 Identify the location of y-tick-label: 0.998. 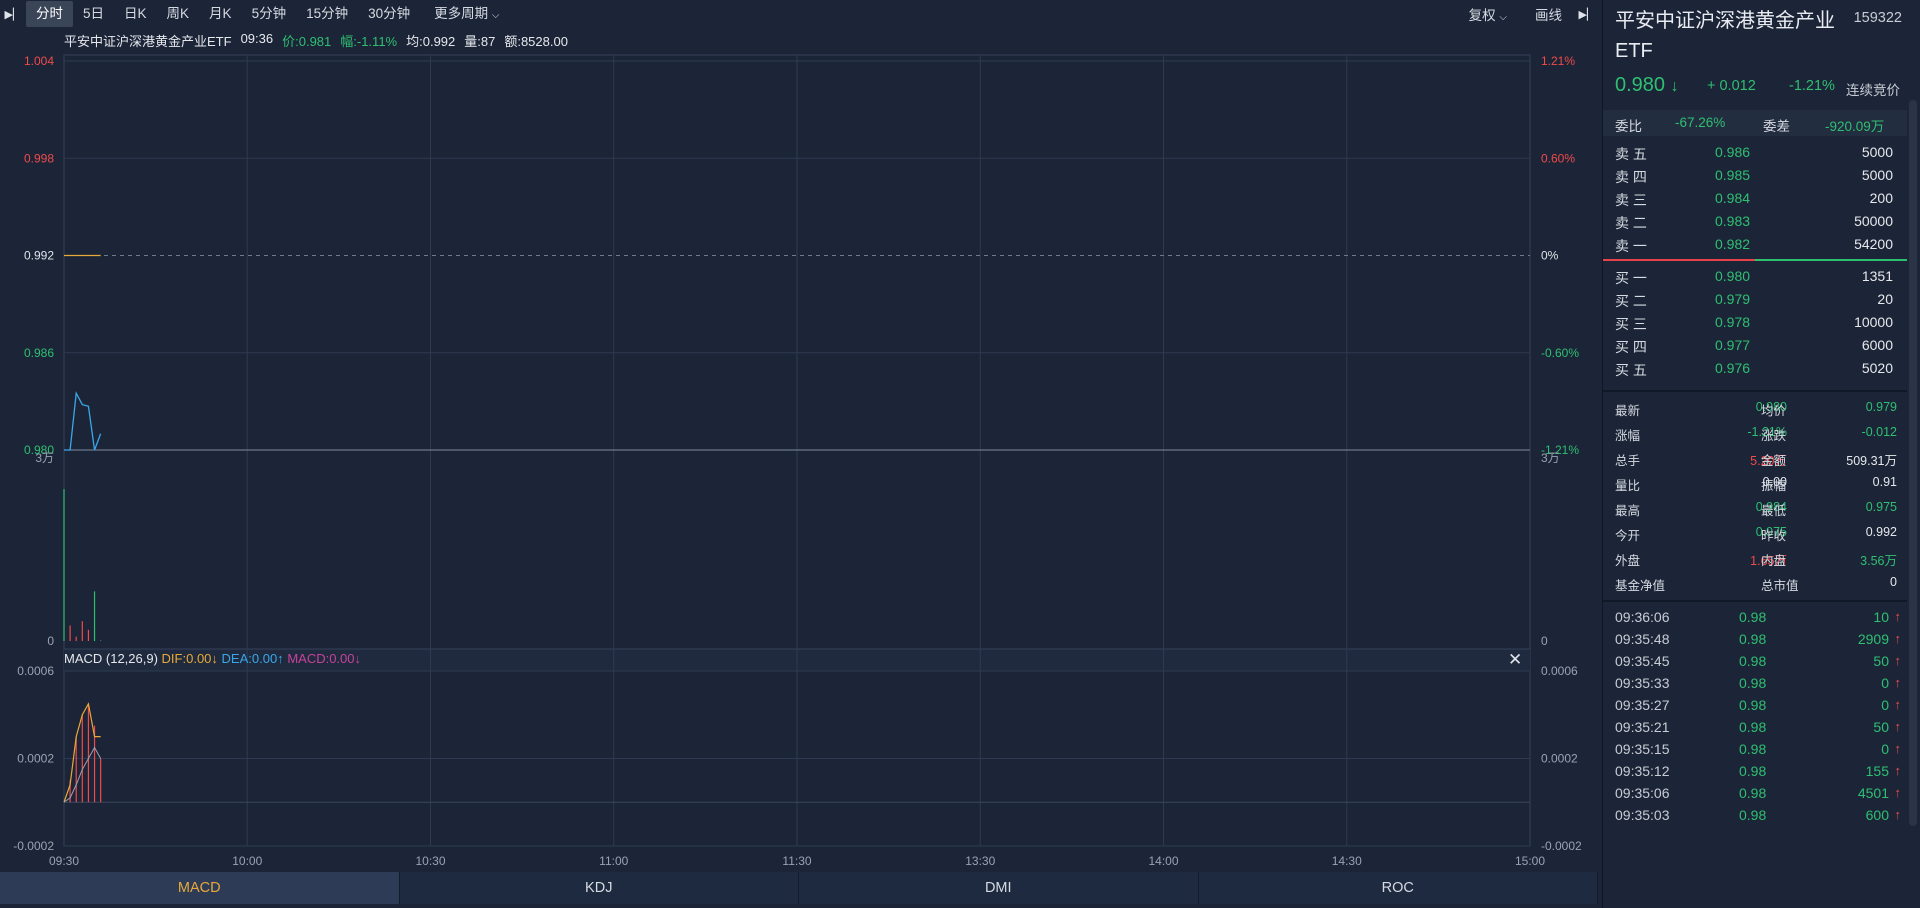
(39, 158).